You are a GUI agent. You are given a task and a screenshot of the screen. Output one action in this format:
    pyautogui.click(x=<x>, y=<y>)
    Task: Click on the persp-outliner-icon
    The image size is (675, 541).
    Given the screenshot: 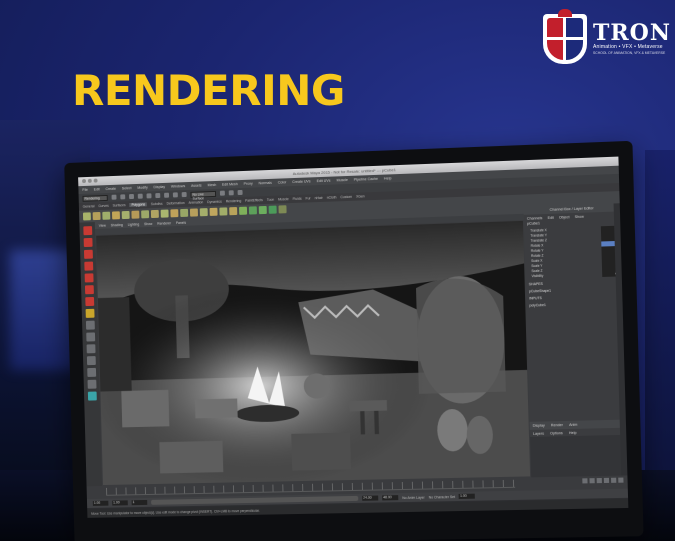 What is the action you would take?
    pyautogui.click(x=91, y=349)
    